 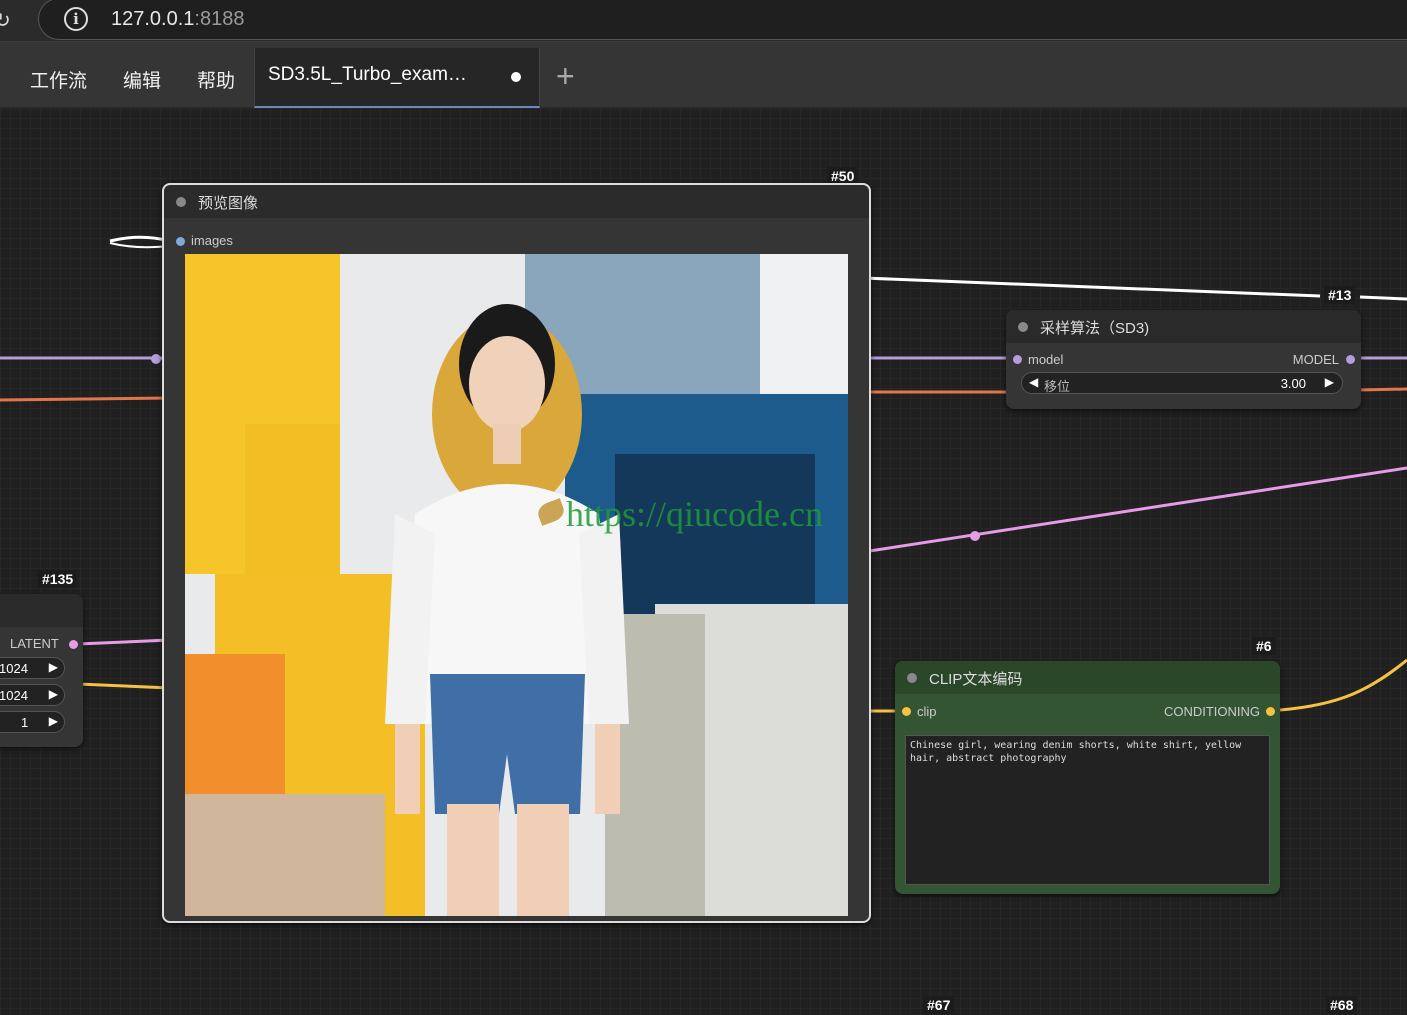 What do you see at coordinates (85, 399) in the screenshot?
I see `link-orange-left` at bounding box center [85, 399].